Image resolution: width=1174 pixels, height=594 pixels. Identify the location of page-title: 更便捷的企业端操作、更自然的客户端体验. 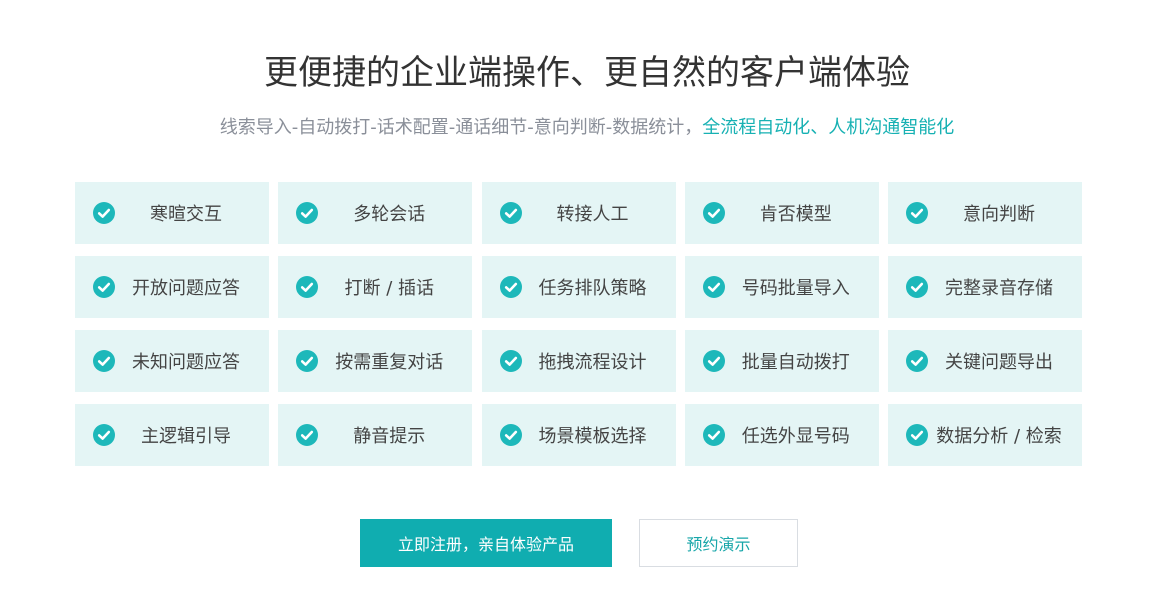
(587, 73).